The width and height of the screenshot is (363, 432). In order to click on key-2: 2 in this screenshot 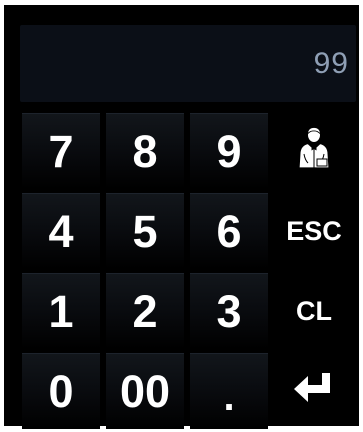, I will do `click(145, 311)`.